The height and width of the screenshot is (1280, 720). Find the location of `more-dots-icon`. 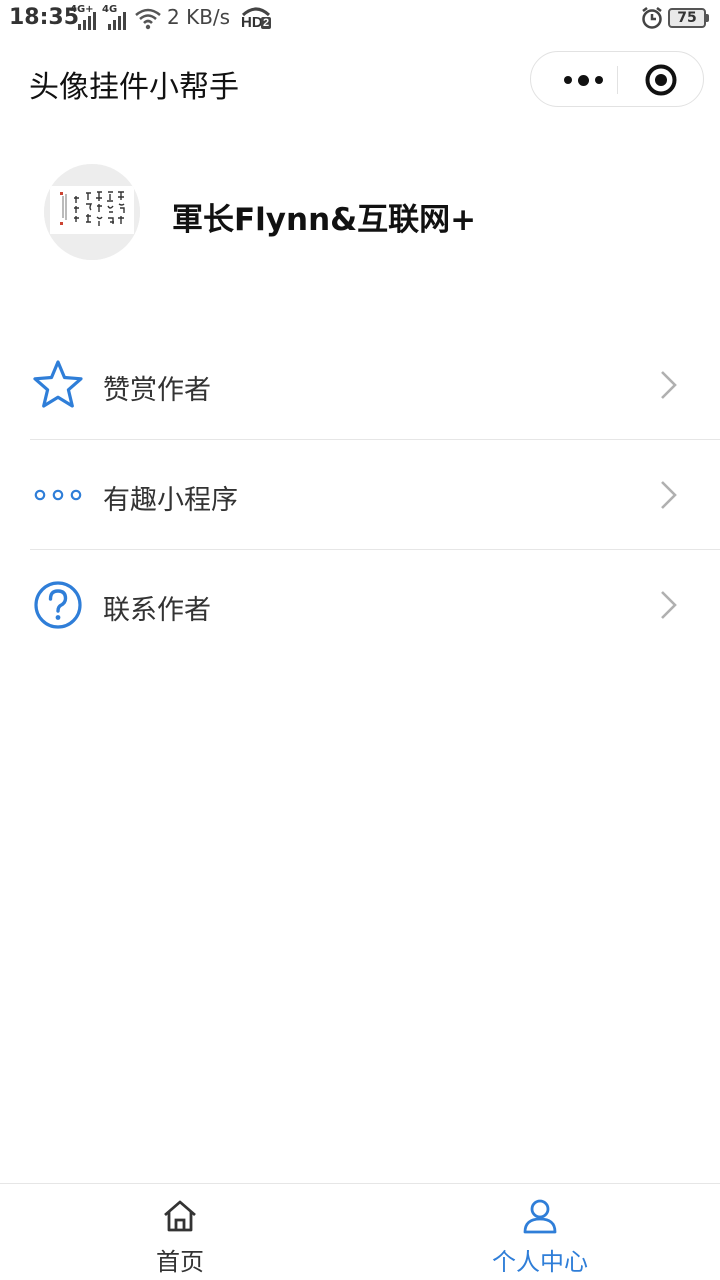

more-dots-icon is located at coordinates (583, 80).